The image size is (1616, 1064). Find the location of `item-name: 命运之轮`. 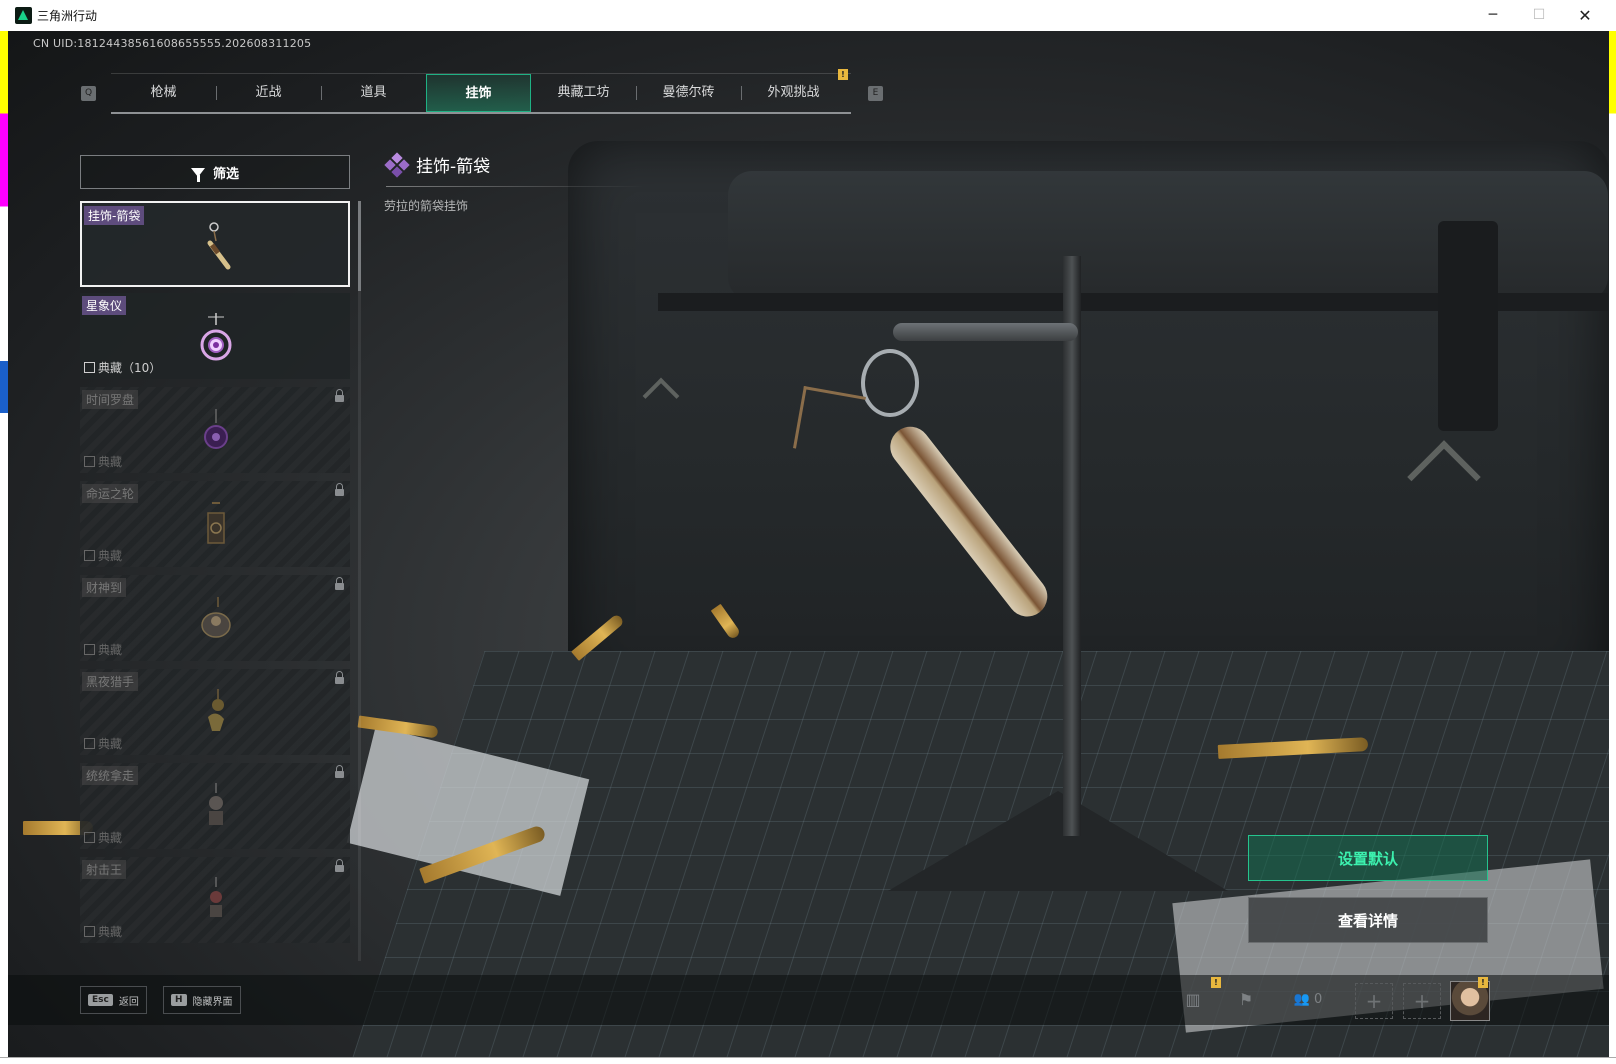

item-name: 命运之轮 is located at coordinates (110, 493).